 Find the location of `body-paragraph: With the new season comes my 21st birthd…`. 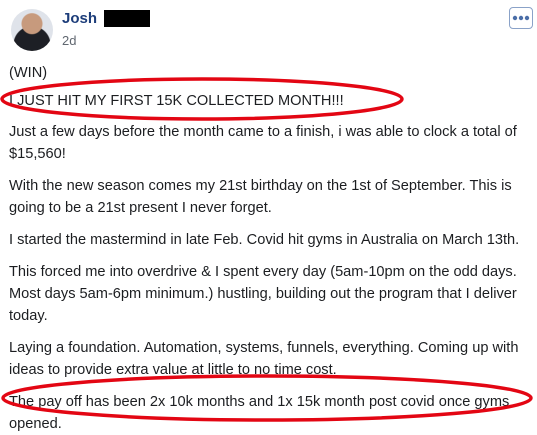

body-paragraph: With the new season comes my 21st birthd… is located at coordinates (260, 197).